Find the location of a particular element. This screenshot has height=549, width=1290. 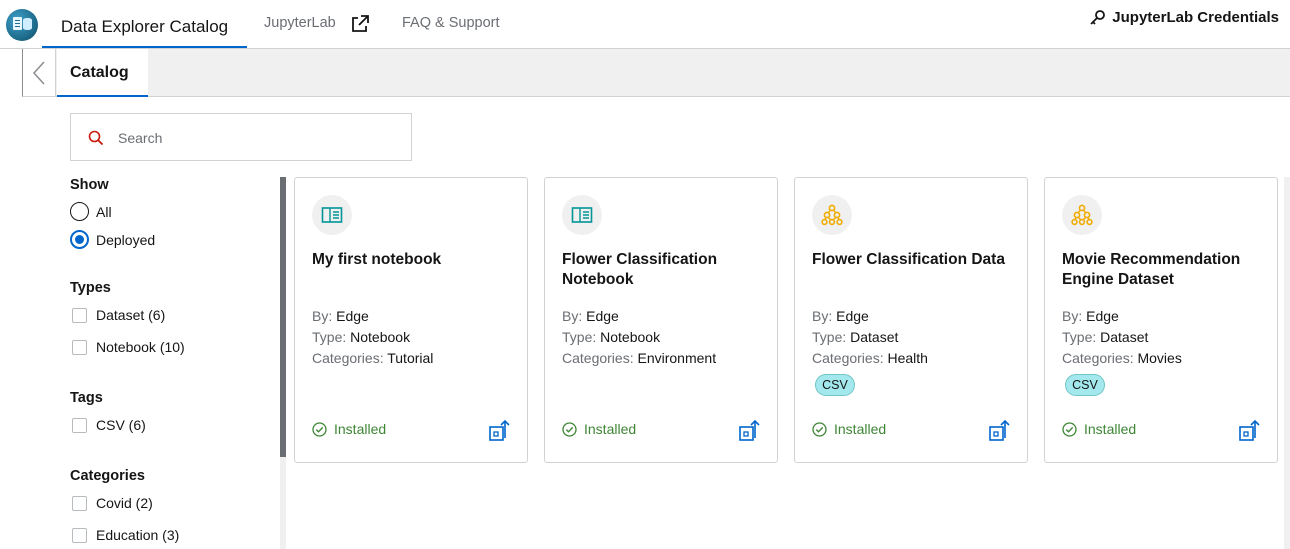

app-logo is located at coordinates (22, 25).